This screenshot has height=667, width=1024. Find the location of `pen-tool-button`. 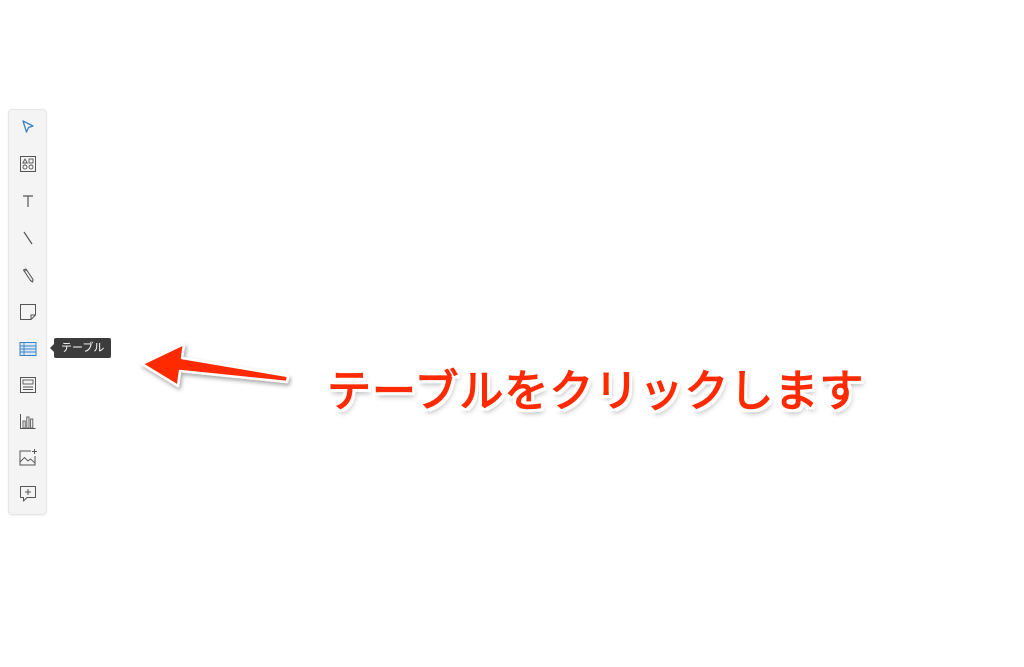

pen-tool-button is located at coordinates (27, 275).